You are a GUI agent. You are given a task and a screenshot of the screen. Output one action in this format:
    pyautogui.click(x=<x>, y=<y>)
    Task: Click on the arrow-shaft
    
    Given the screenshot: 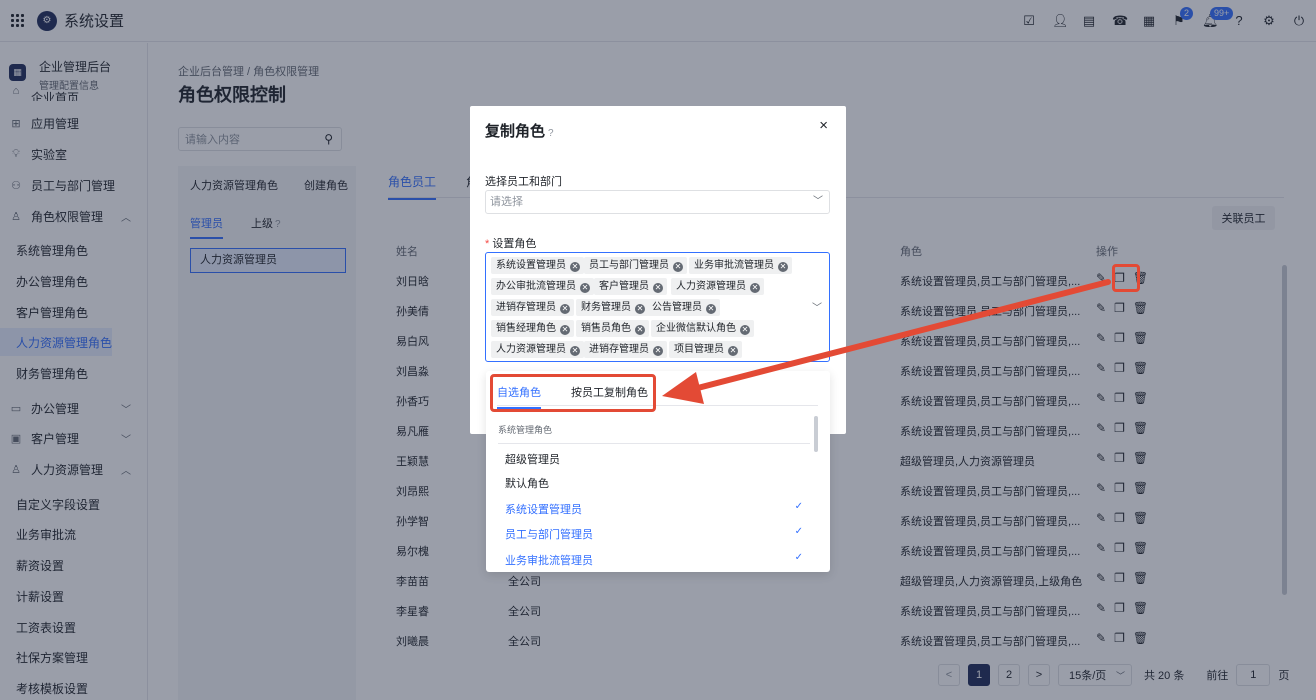 What is the action you would take?
    pyautogui.click(x=899, y=336)
    